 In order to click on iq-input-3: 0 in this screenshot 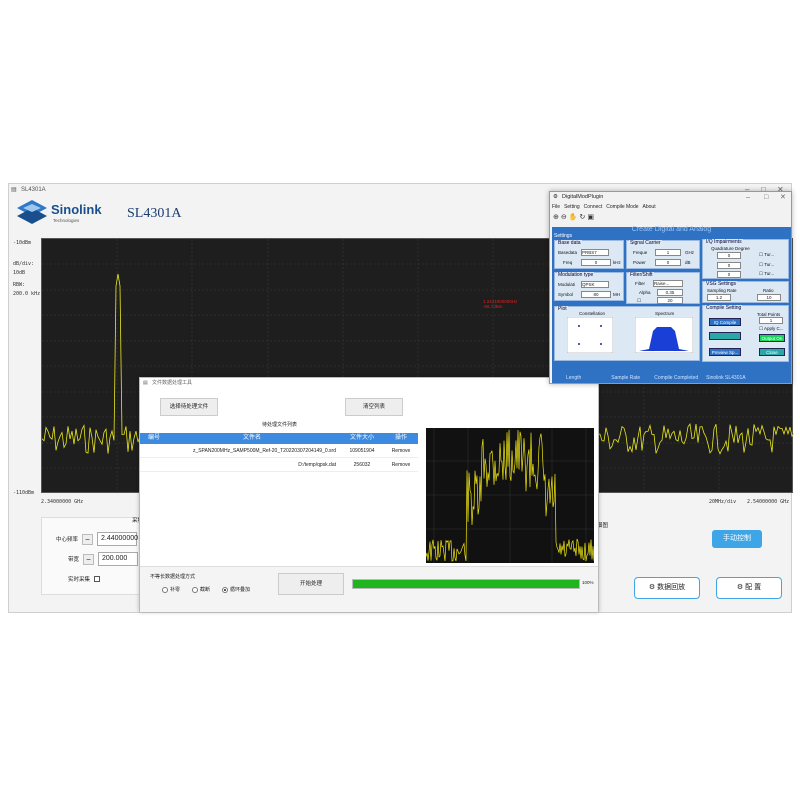, I will do `click(729, 274)`.